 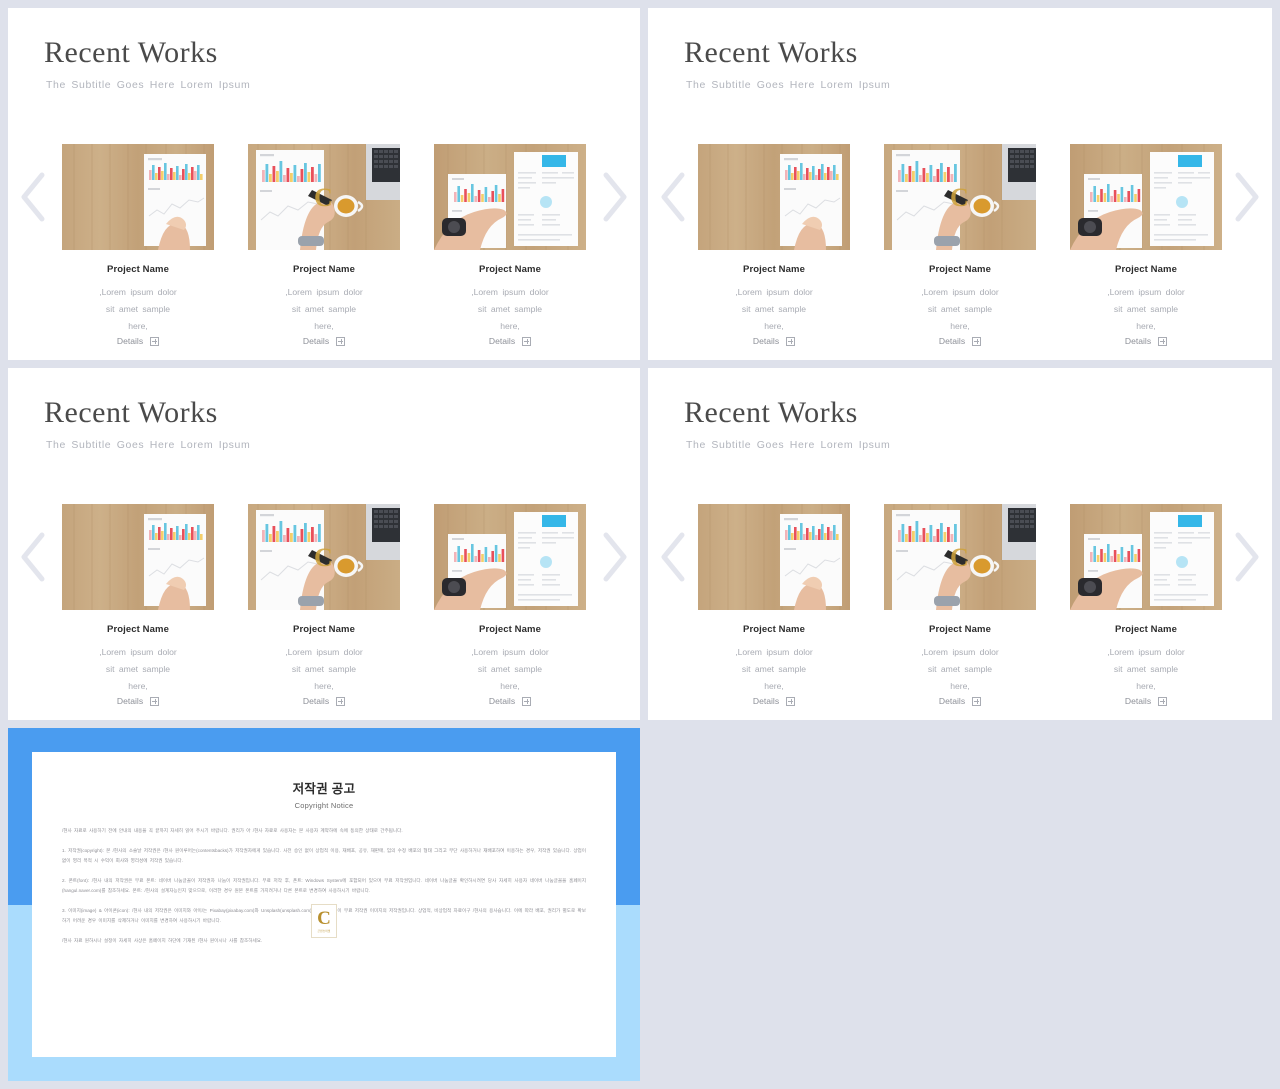 I want to click on watermark-caption: 콘텐츠마켓, so click(x=324, y=931).